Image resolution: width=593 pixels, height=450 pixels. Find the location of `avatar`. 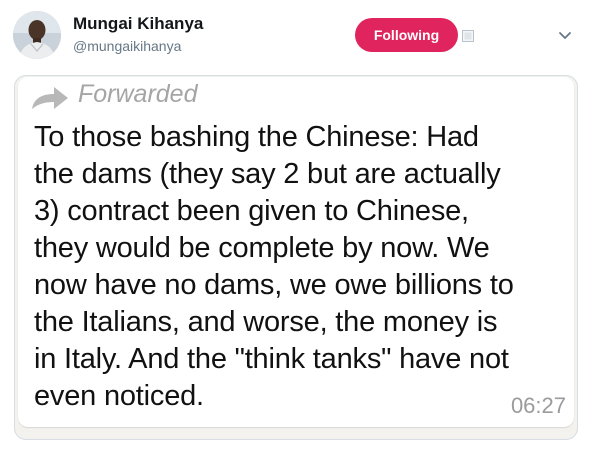

avatar is located at coordinates (37, 35).